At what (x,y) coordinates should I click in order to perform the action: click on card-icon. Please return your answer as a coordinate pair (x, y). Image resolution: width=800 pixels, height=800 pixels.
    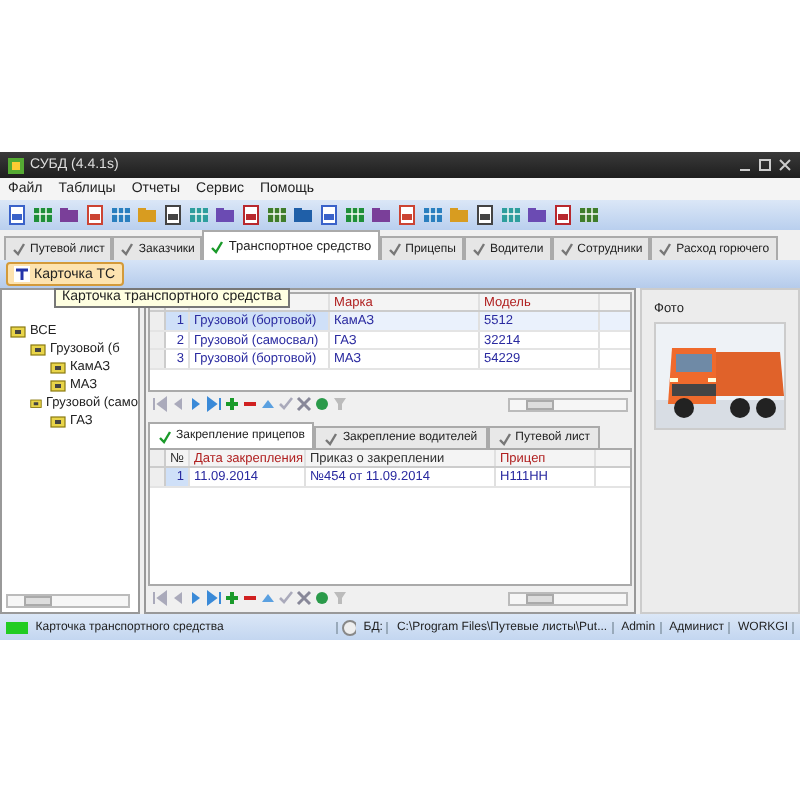
    Looking at the image, I should click on (22, 274).